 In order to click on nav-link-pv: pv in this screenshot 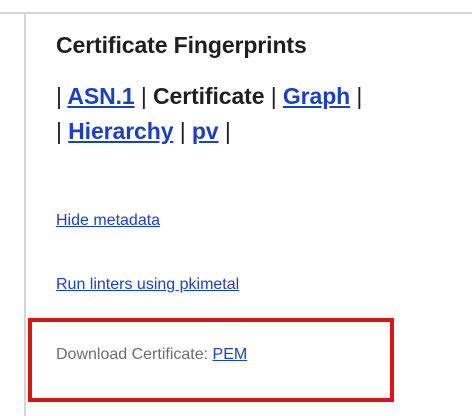, I will do `click(205, 131)`.